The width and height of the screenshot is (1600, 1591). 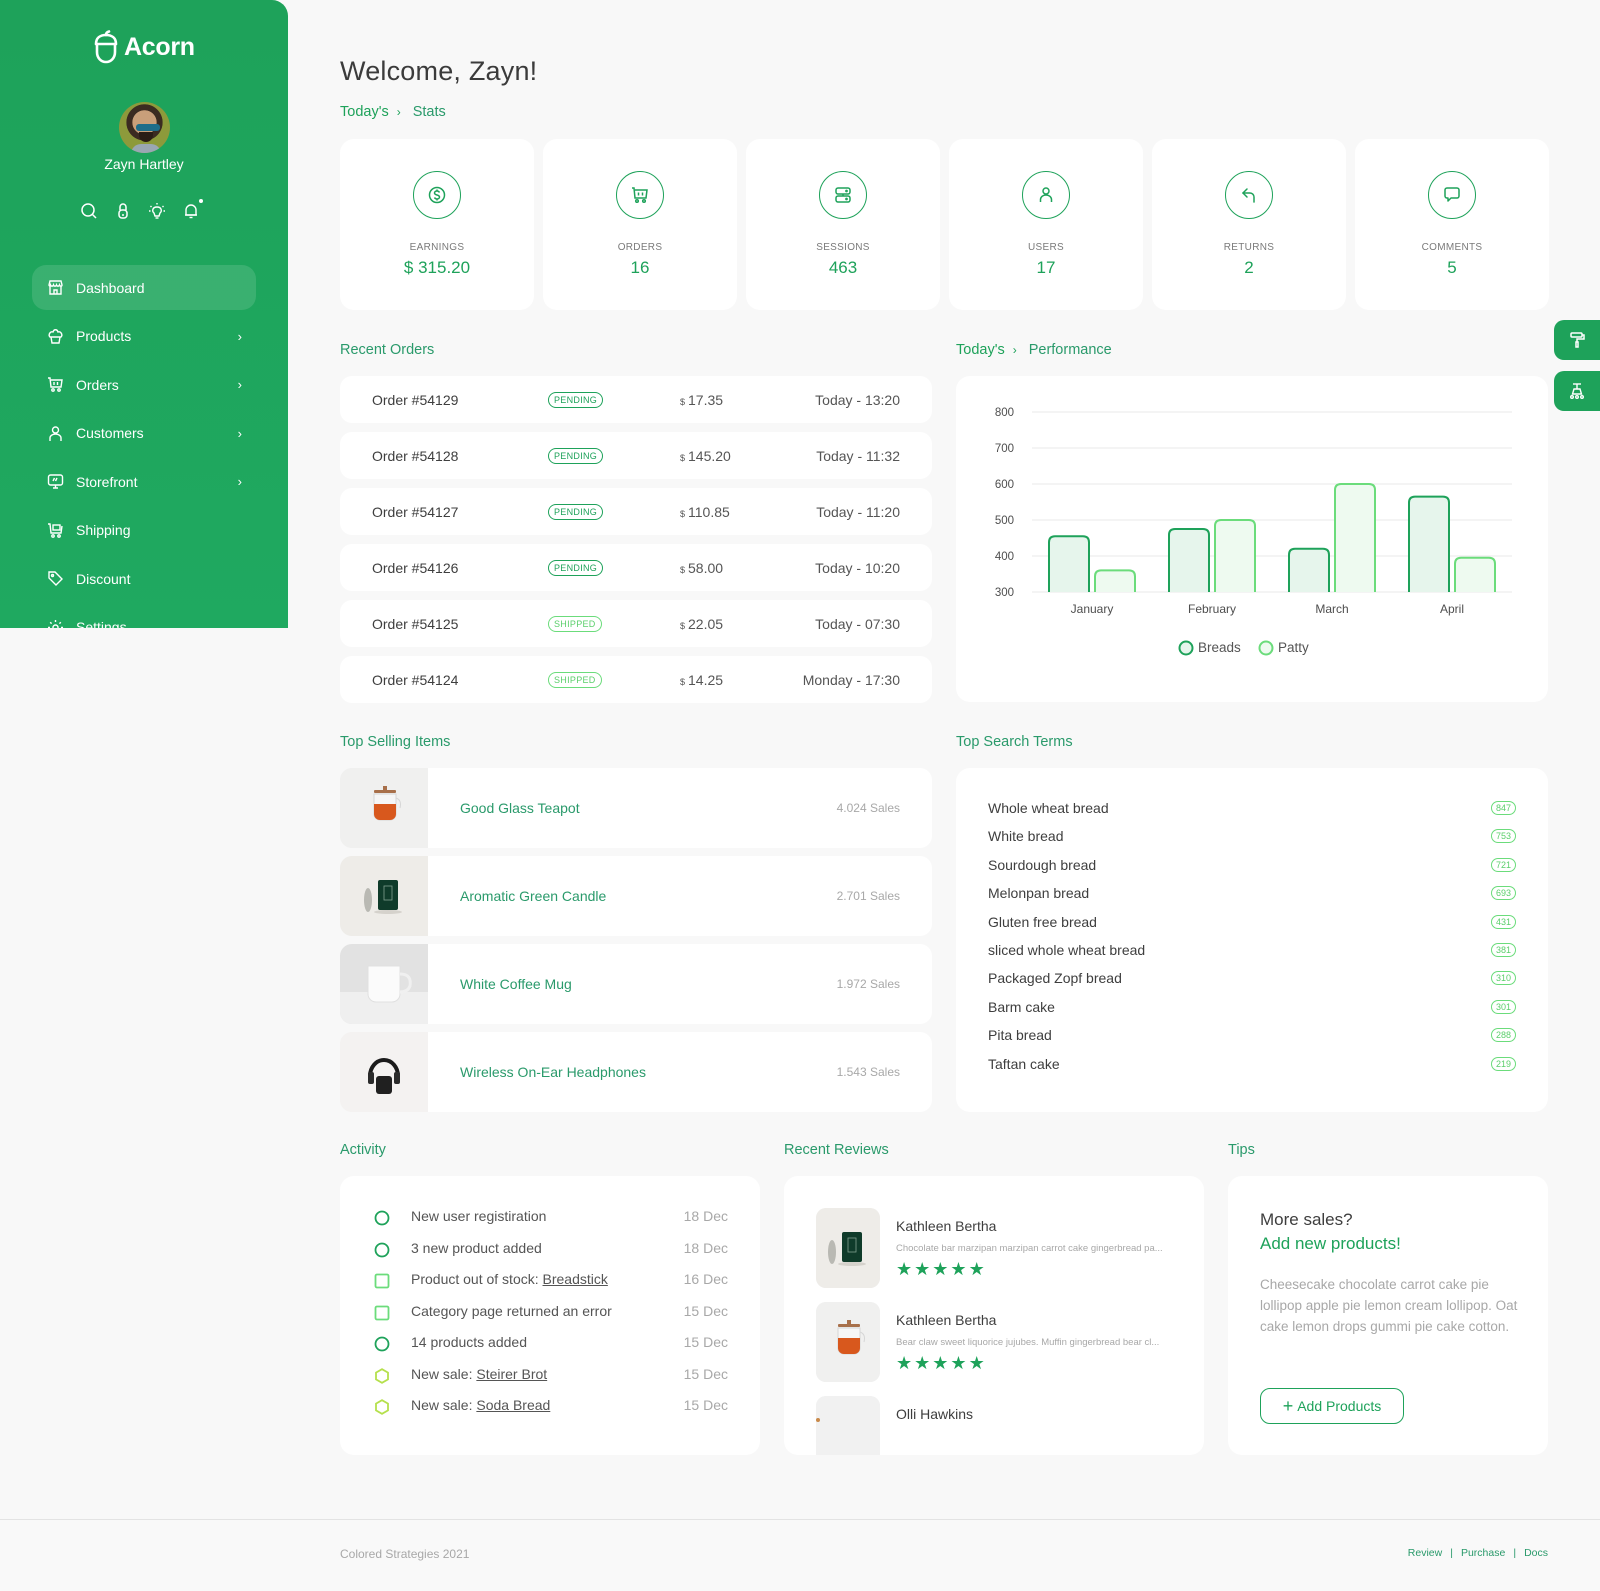 What do you see at coordinates (636, 455) in the screenshot?
I see `order-row: Order #54128 PENDING $145.20 Today - 11:32` at bounding box center [636, 455].